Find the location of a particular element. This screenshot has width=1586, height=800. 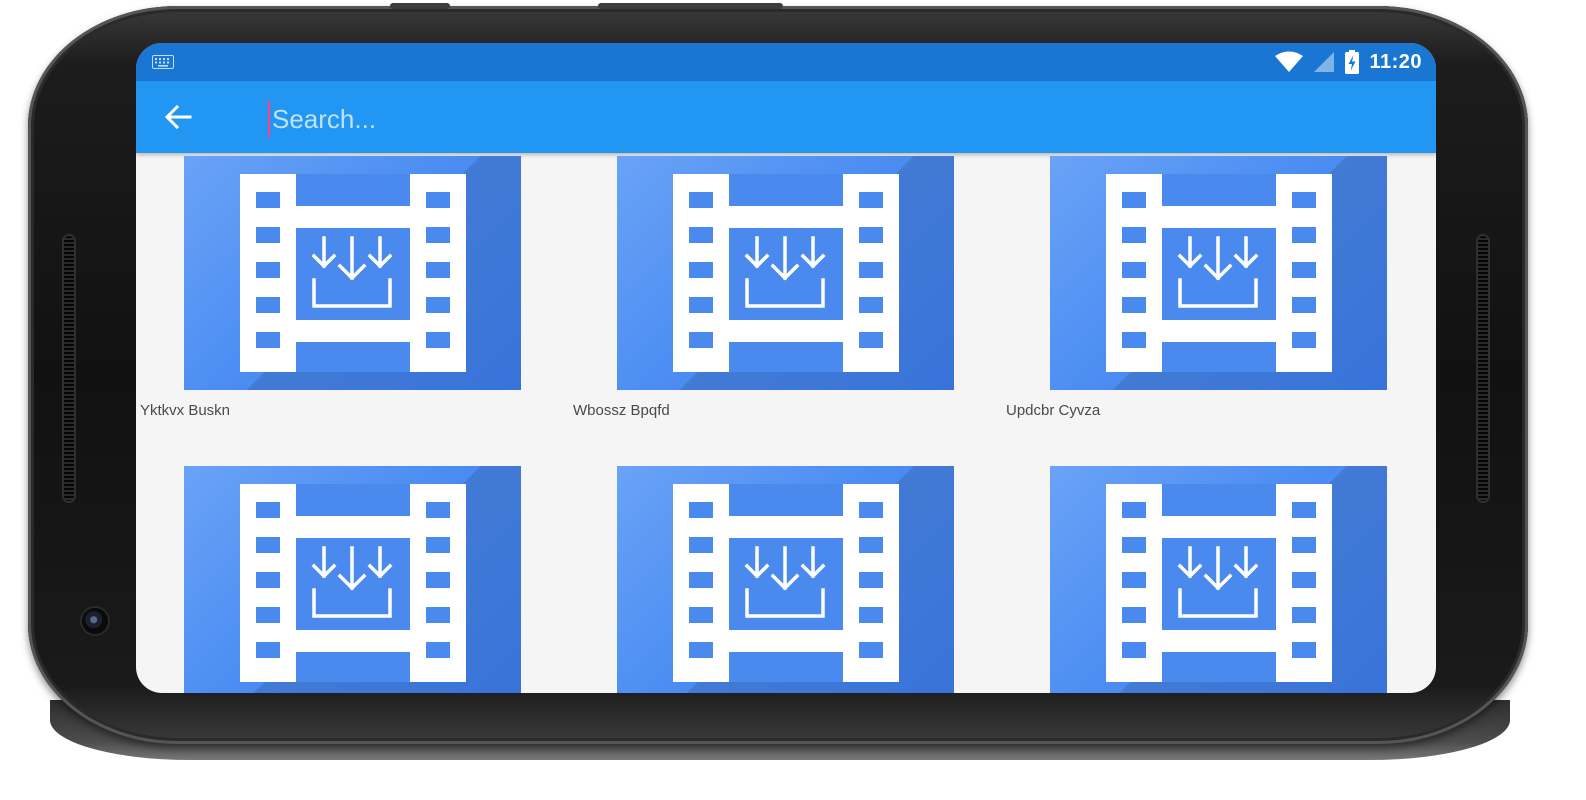

back-button is located at coordinates (178, 117).